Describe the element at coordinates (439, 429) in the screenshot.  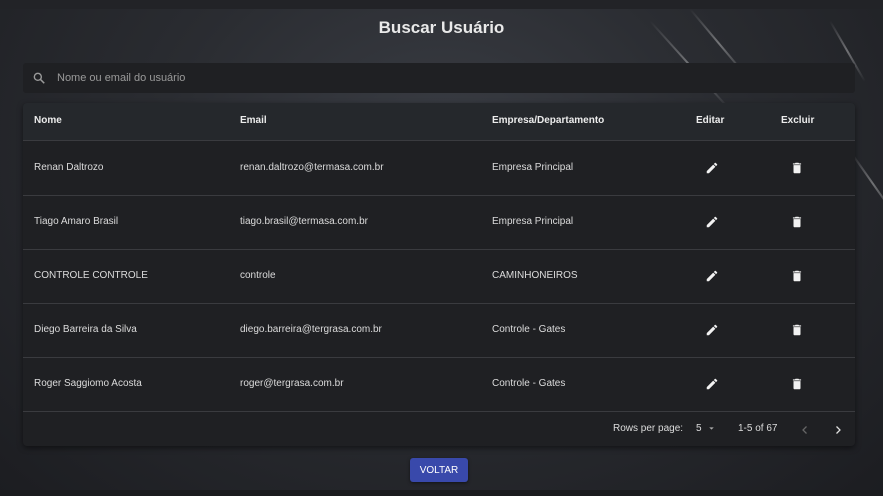
I see `table-pagination: Rows per page: 5 1-5 of 67` at that location.